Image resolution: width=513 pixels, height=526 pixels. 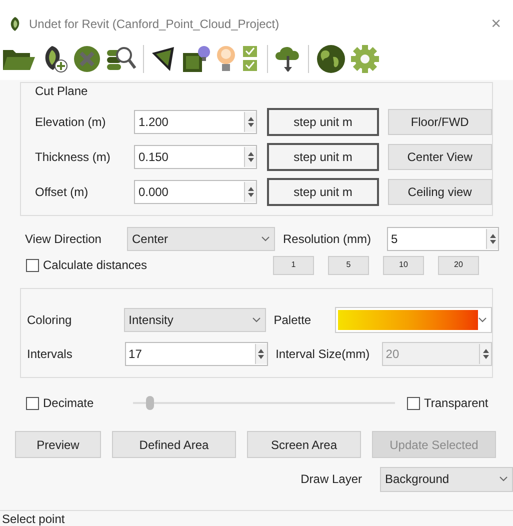 I want to click on number-field: 0.000, so click(x=196, y=192).